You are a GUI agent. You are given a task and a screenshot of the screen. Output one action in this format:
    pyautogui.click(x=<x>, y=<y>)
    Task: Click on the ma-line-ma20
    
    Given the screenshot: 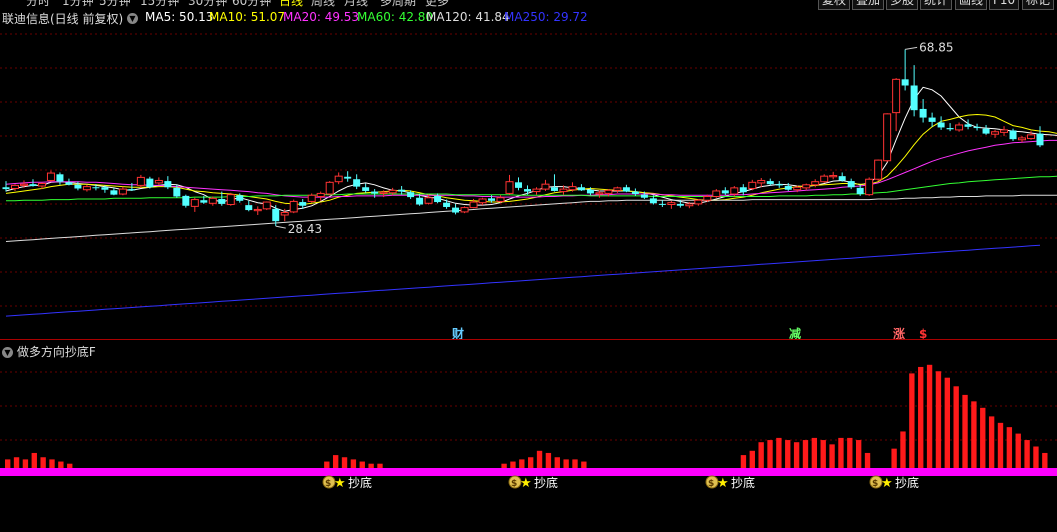 What is the action you would take?
    pyautogui.click(x=531, y=168)
    